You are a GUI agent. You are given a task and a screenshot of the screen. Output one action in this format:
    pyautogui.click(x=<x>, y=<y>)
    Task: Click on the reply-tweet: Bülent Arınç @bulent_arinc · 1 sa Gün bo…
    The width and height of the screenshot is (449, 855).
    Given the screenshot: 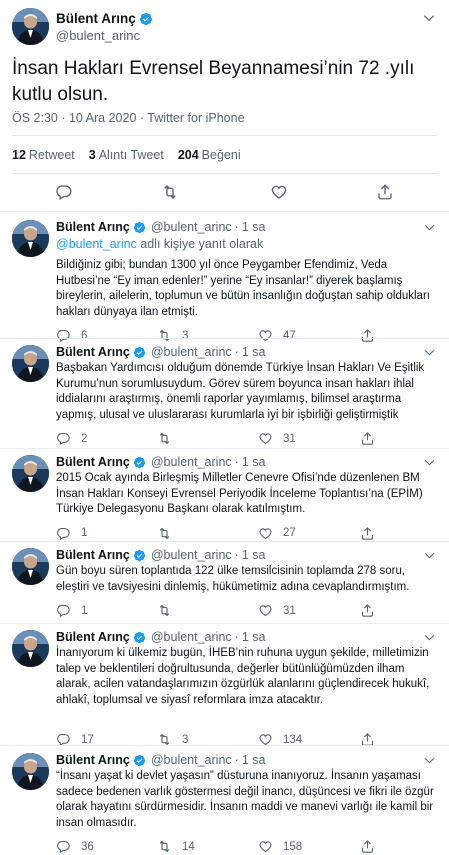 What is the action you would take?
    pyautogui.click(x=224, y=583)
    